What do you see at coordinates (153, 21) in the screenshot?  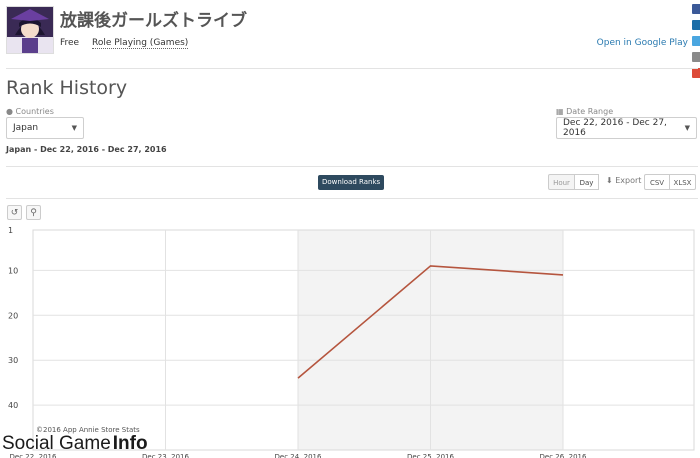 I see `app-title: 放課後ガールズトライブ` at bounding box center [153, 21].